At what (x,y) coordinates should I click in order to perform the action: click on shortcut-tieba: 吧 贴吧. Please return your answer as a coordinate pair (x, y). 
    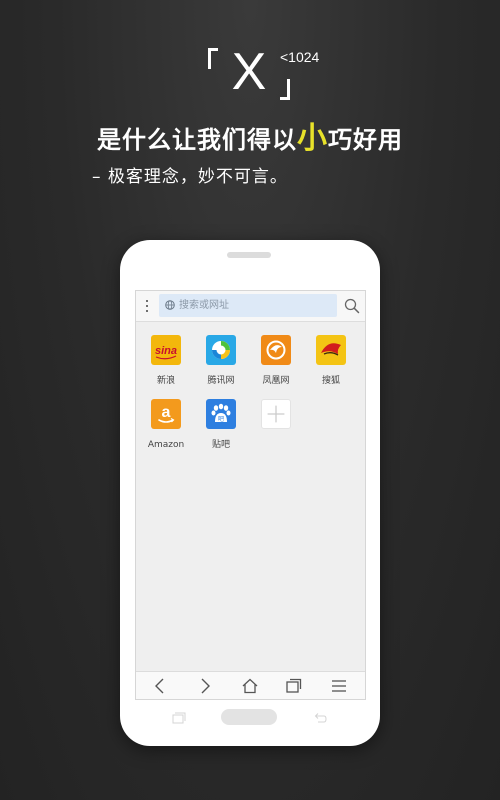
    Looking at the image, I should click on (221, 429).